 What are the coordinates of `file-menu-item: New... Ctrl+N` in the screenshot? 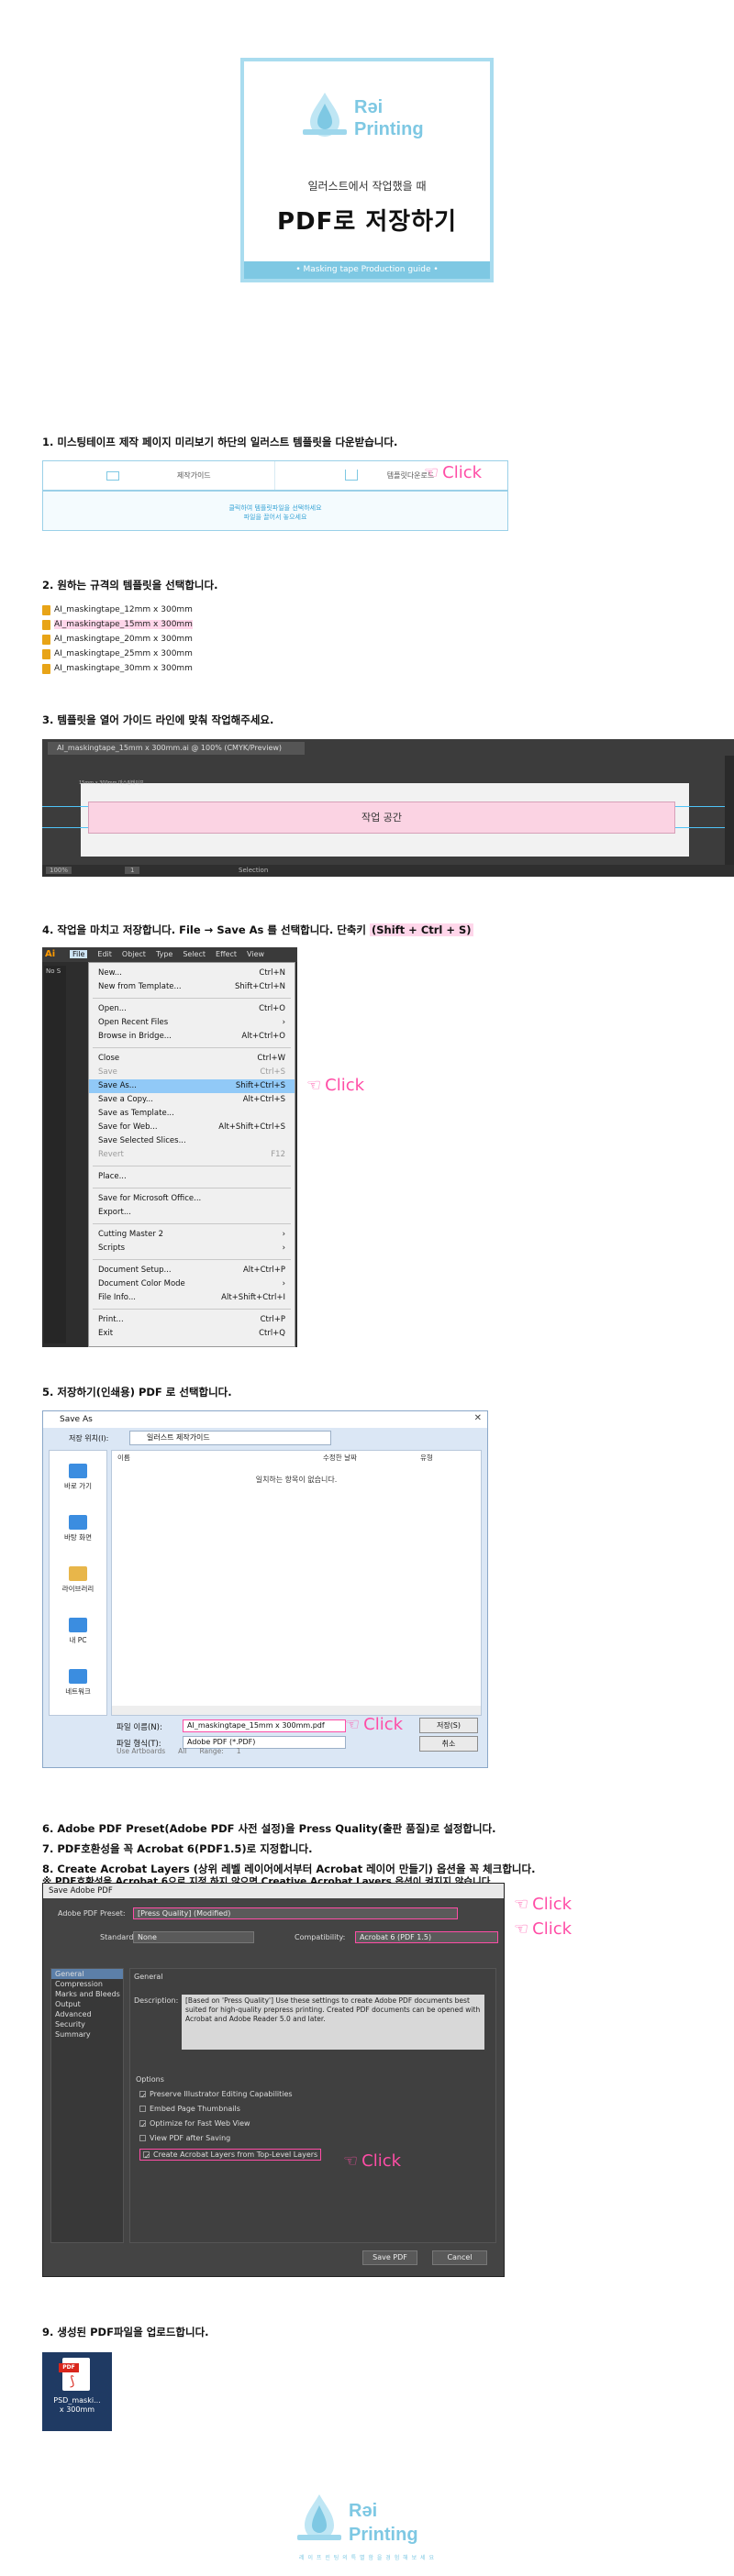 It's located at (192, 973).